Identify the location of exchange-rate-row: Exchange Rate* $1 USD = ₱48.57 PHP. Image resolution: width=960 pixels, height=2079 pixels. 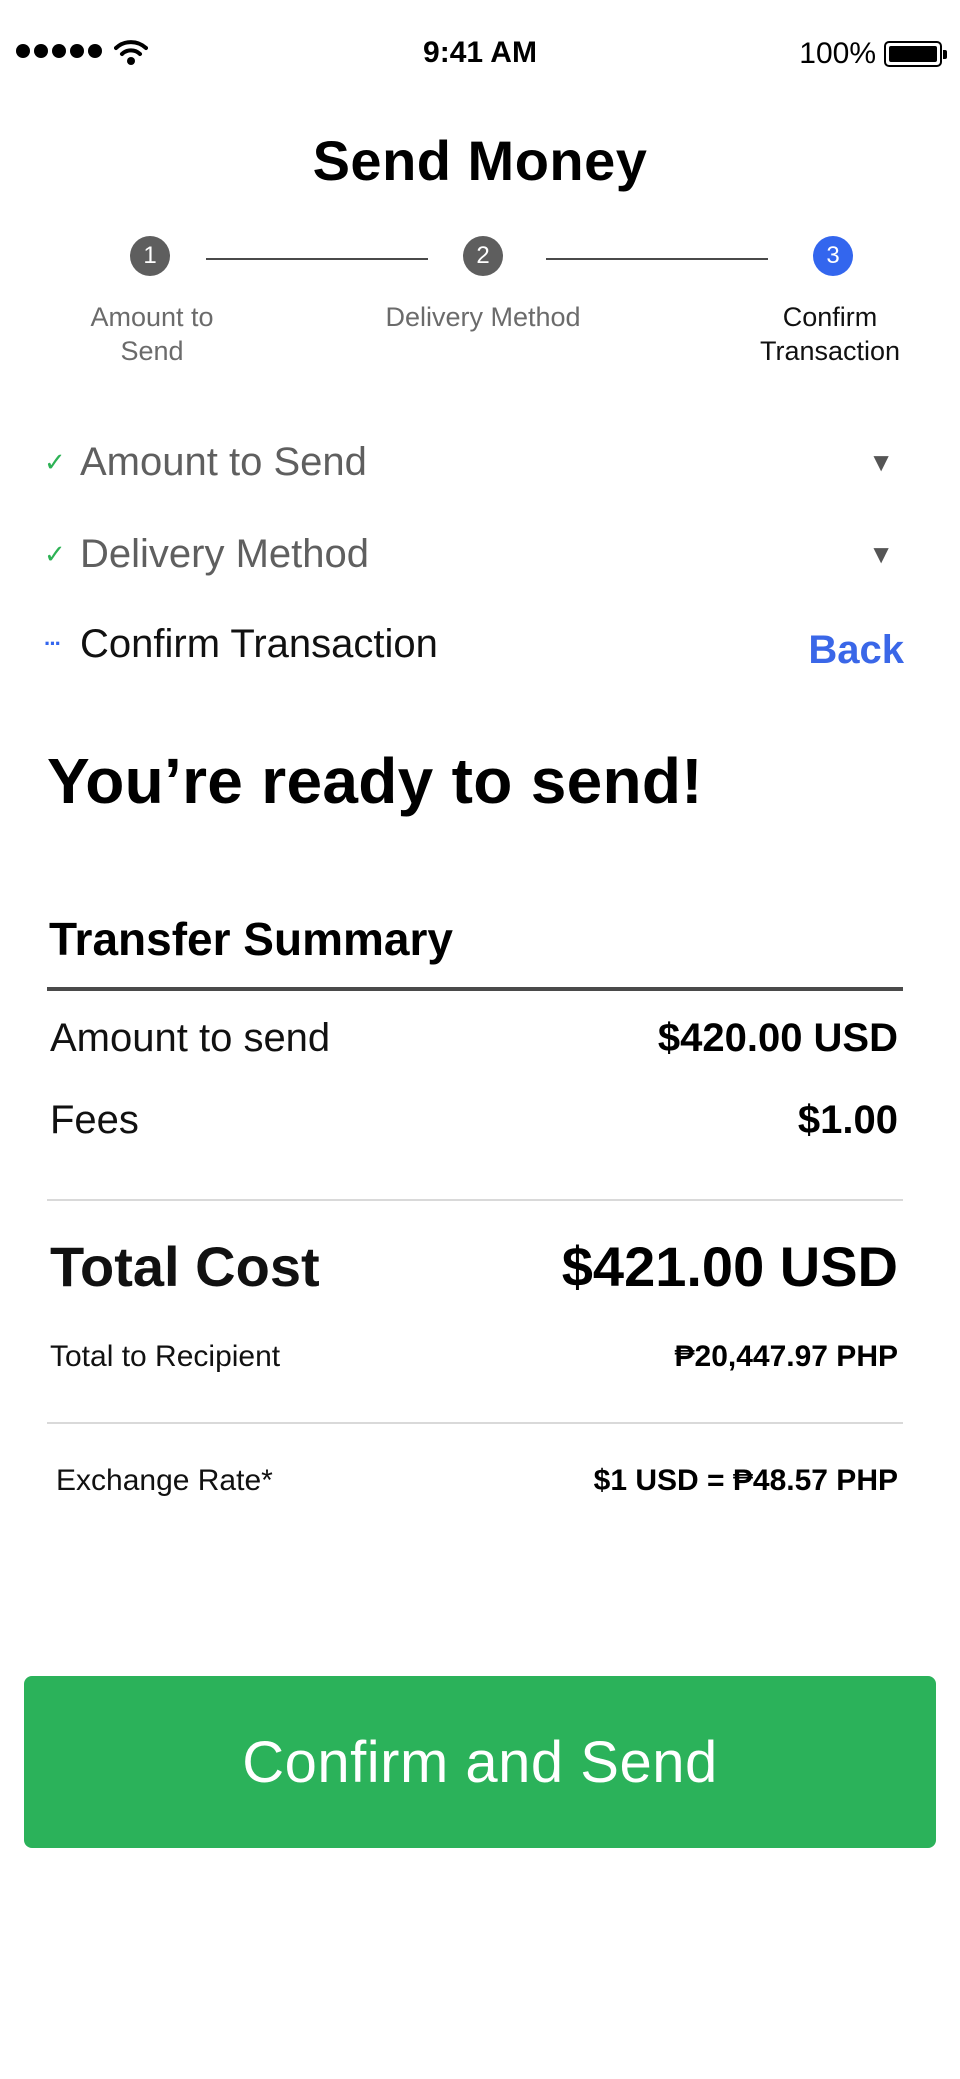
(477, 1481).